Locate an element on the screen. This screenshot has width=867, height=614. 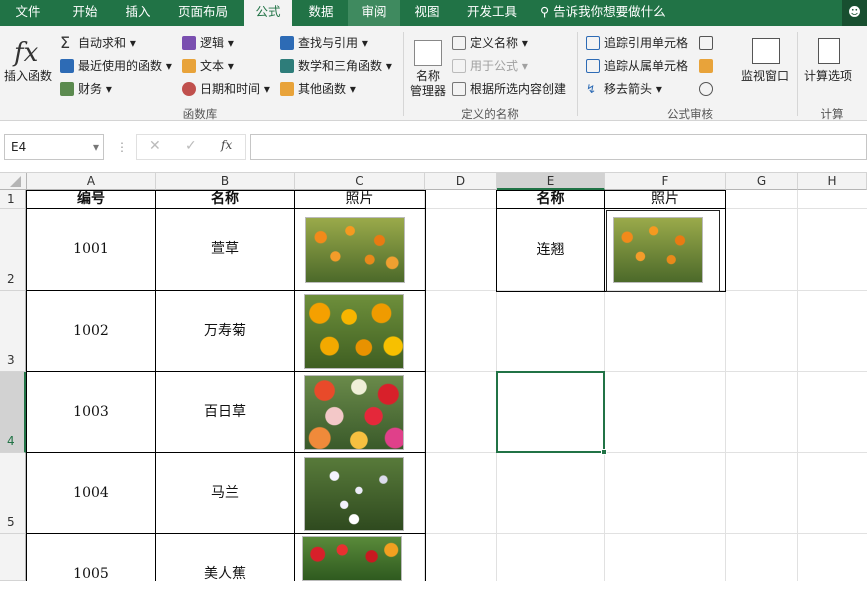
column-header: H is located at coordinates (832, 181).